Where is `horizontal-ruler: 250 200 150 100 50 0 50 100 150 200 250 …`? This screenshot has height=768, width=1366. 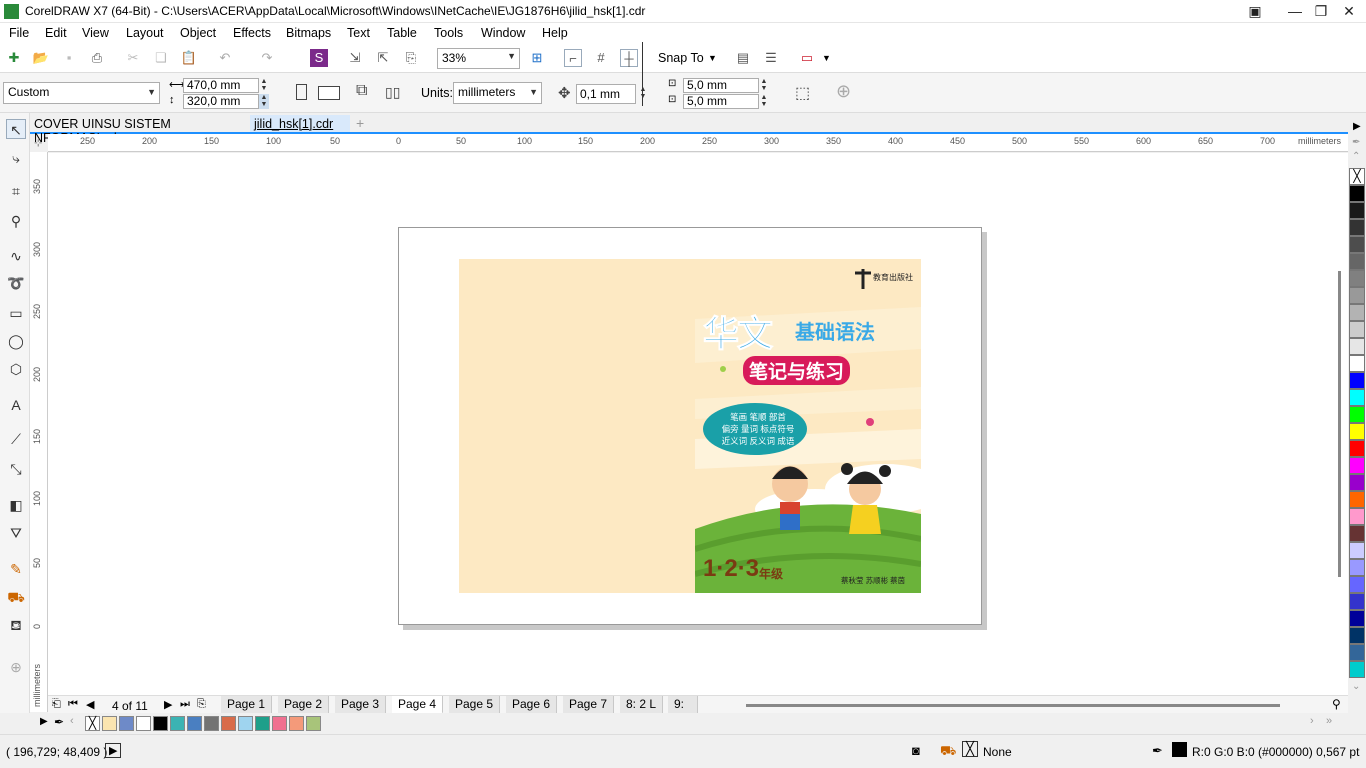 horizontal-ruler: 250 200 150 100 50 0 50 100 150 200 250 … is located at coordinates (698, 143).